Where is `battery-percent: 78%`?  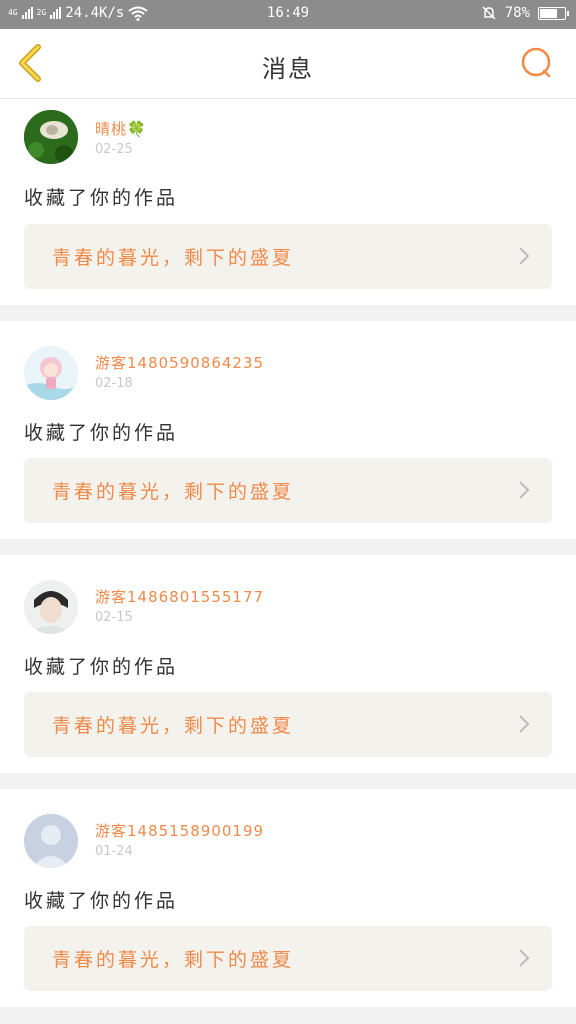 battery-percent: 78% is located at coordinates (517, 13).